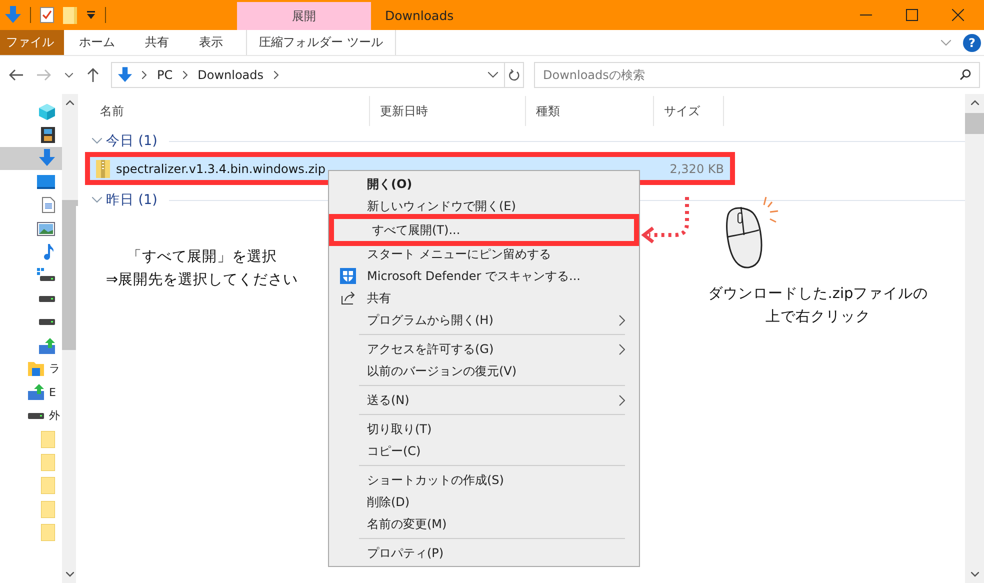  I want to click on shield-icon, so click(348, 276).